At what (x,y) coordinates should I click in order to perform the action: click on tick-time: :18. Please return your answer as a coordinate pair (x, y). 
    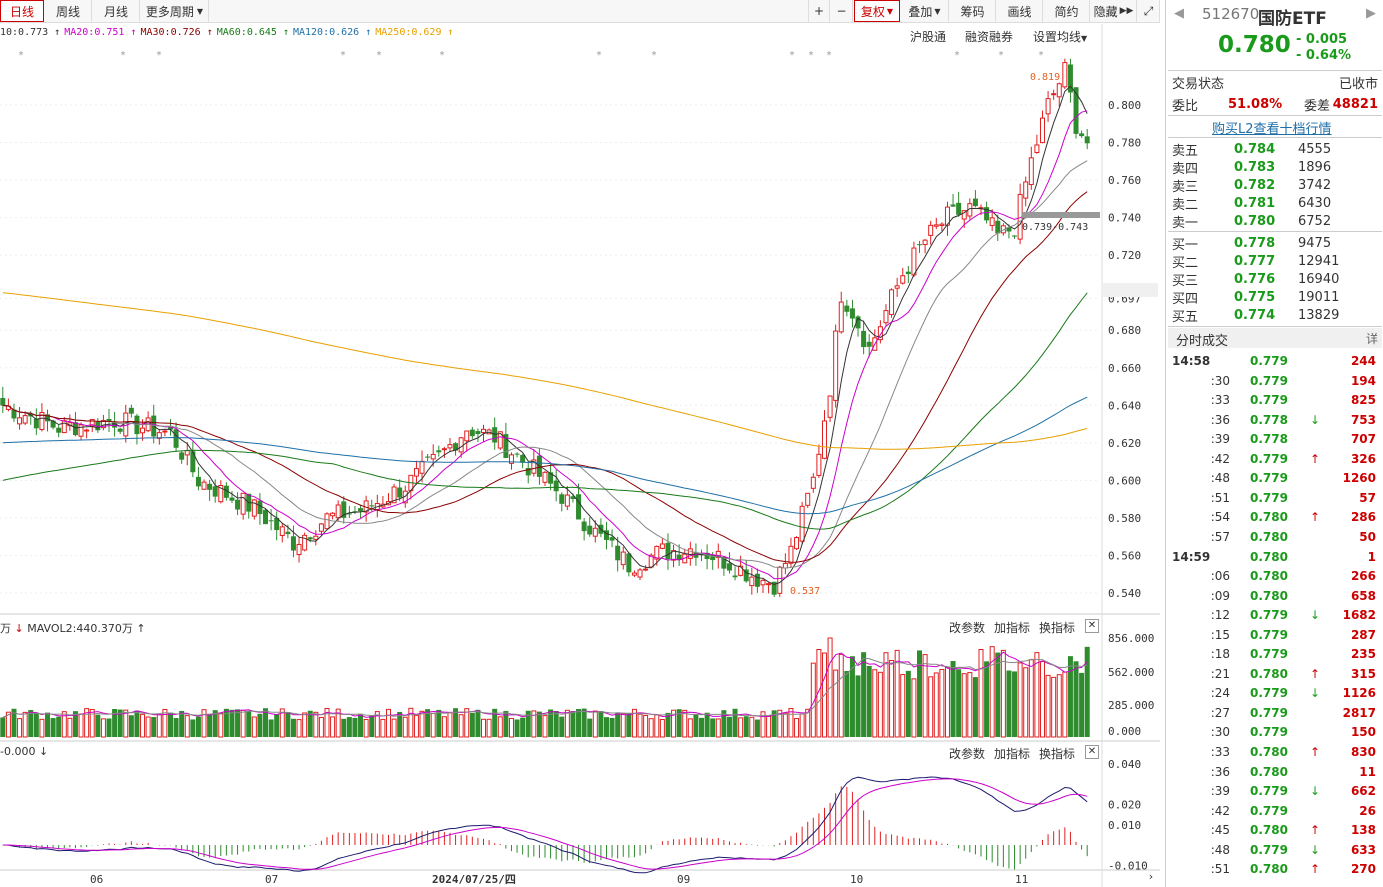
    Looking at the image, I should click on (1220, 654).